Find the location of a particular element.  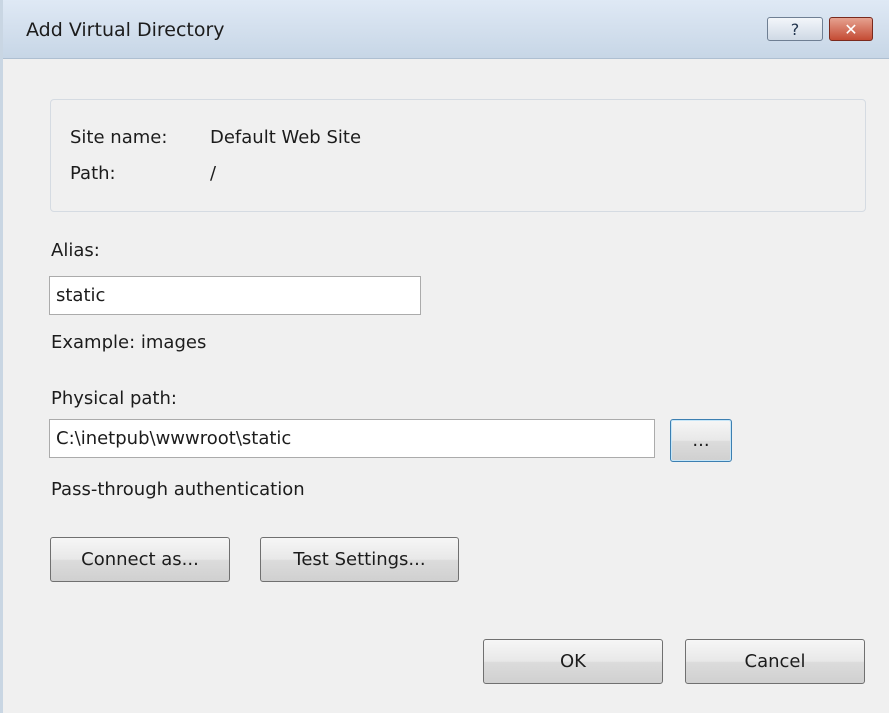

dialog-title: Add Virtual Directory is located at coordinates (125, 30).